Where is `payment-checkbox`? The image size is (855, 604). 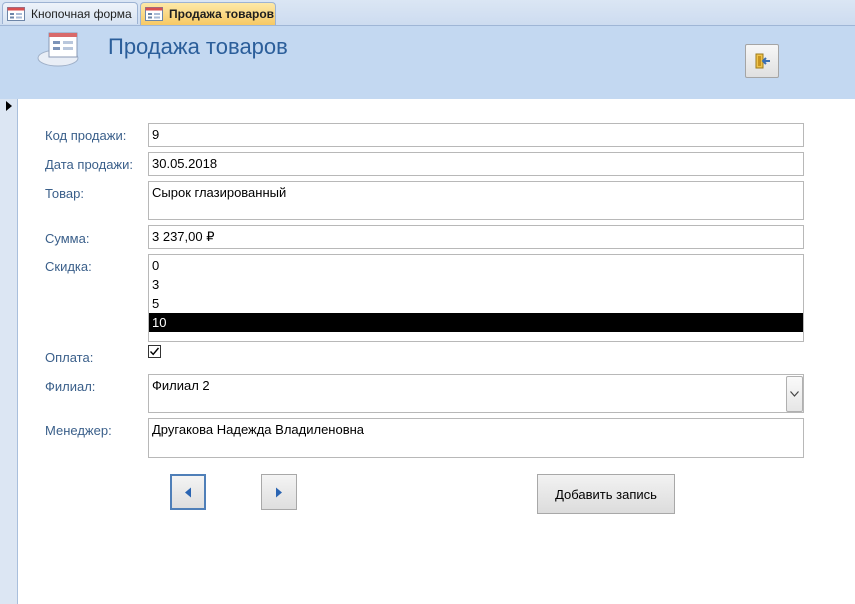 payment-checkbox is located at coordinates (154, 351).